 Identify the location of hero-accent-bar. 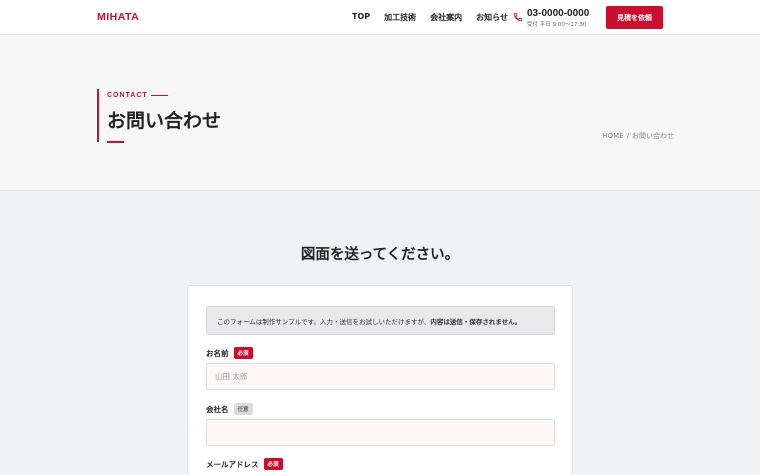
(98, 115).